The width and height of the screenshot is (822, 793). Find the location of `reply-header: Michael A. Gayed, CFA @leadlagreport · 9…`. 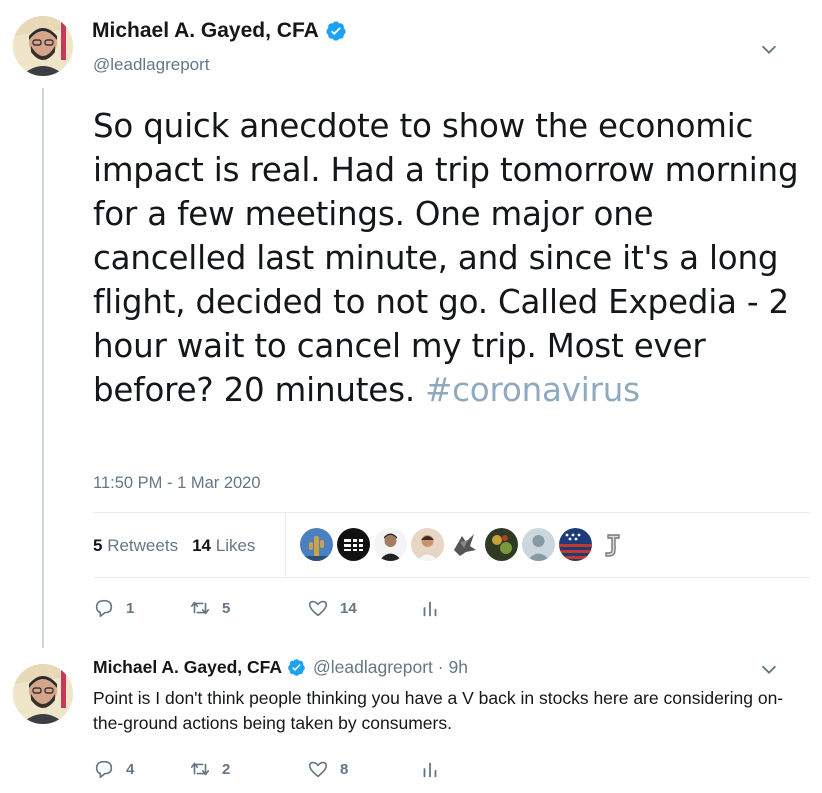

reply-header: Michael A. Gayed, CFA @leadlagreport · 9… is located at coordinates (280, 667).